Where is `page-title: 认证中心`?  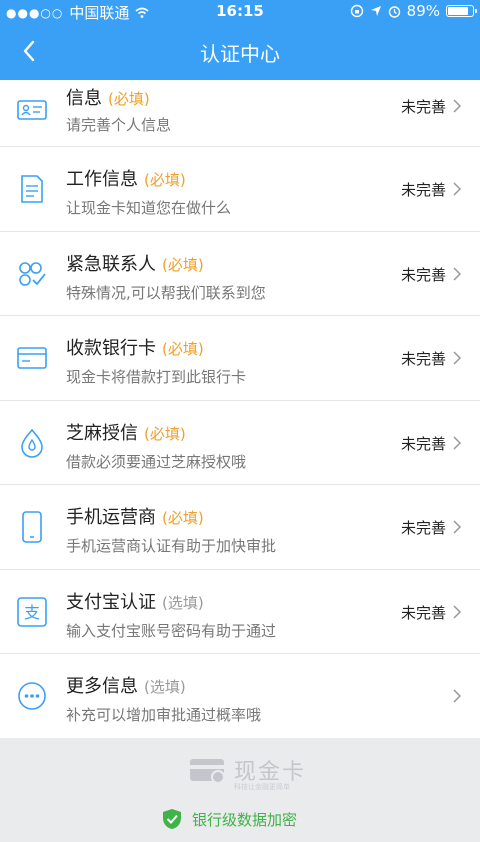
page-title: 认证中心 is located at coordinates (240, 54).